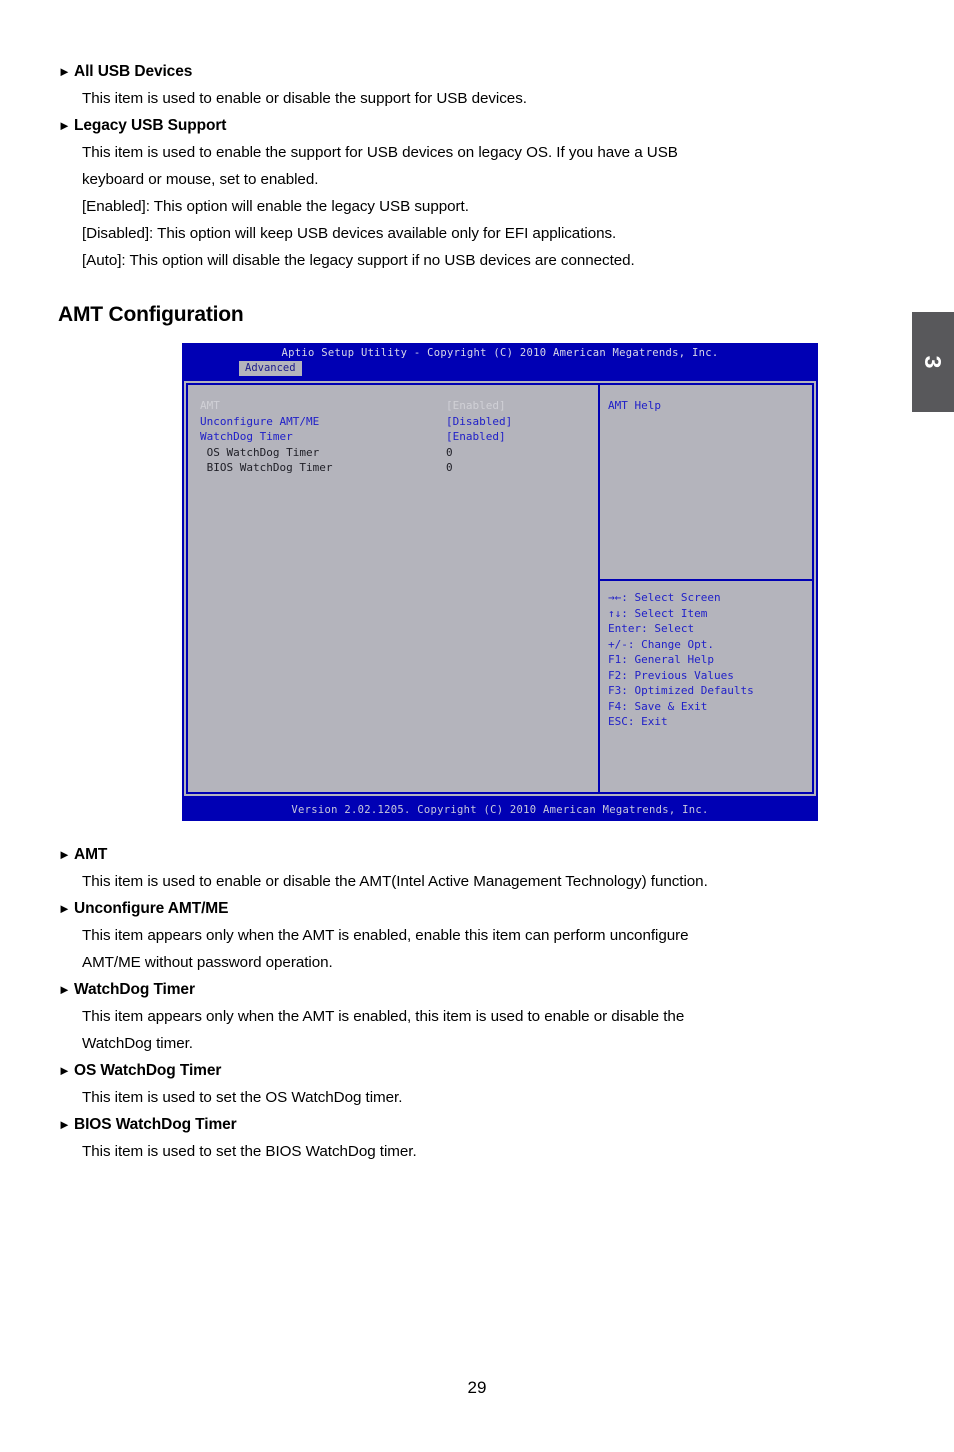 This screenshot has width=954, height=1452. Describe the element at coordinates (473, 1070) in the screenshot. I see `description-item-title: ► OS WatchDog Timer` at that location.